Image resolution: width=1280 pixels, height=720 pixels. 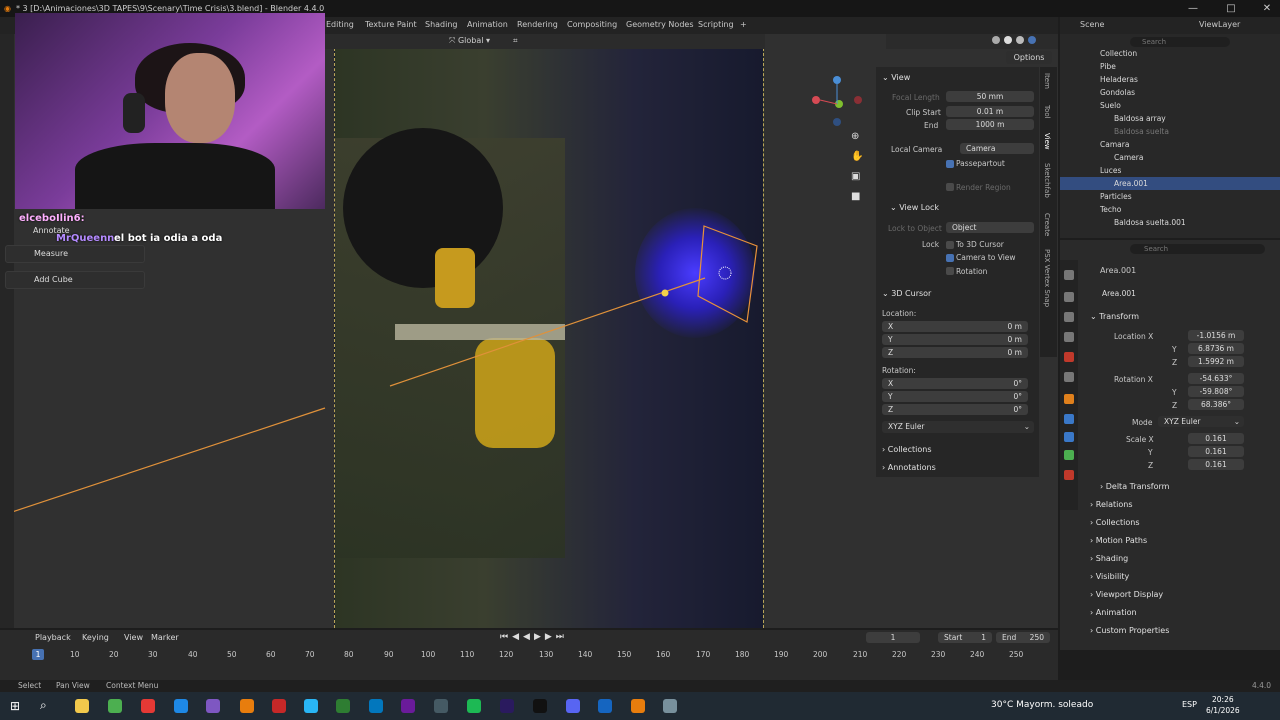 I want to click on zoom-icon: ⊕, so click(x=855, y=136).